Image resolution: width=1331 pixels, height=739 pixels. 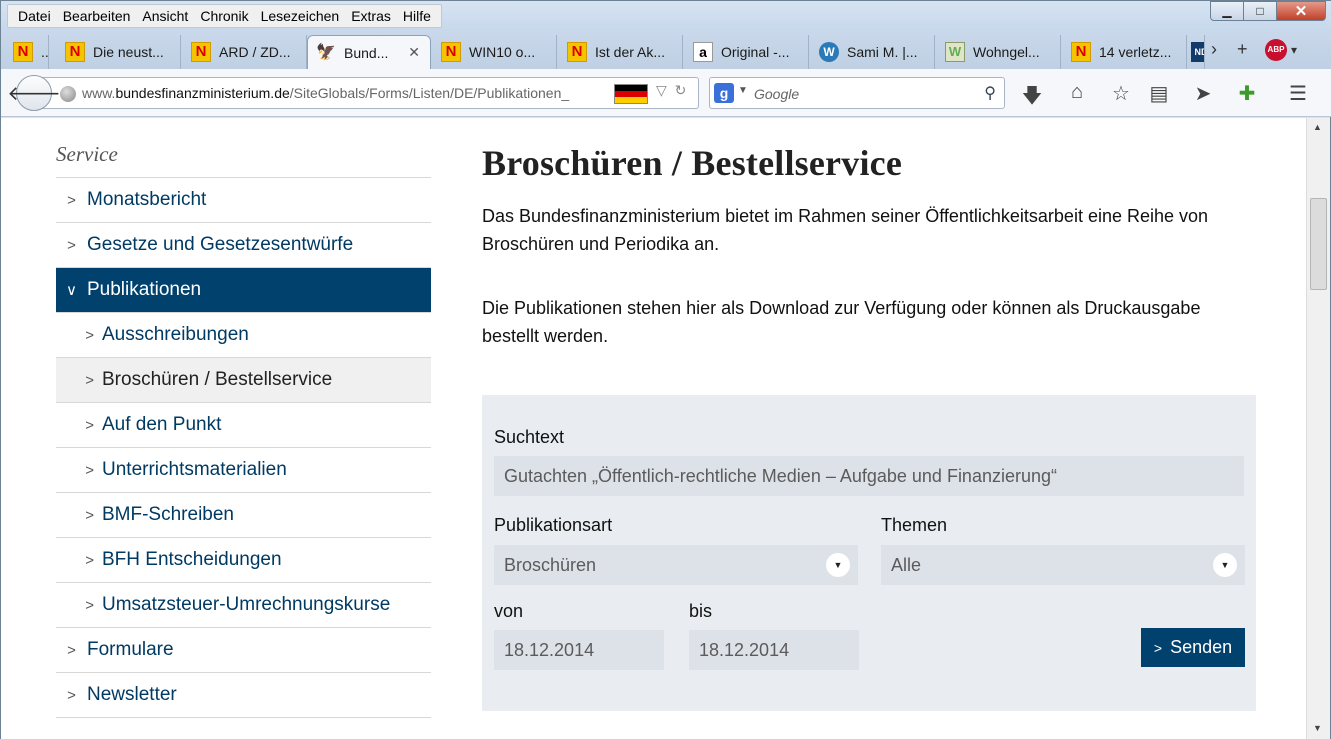 I want to click on sidebar-item-label: Auf den Punkt, so click(x=162, y=424).